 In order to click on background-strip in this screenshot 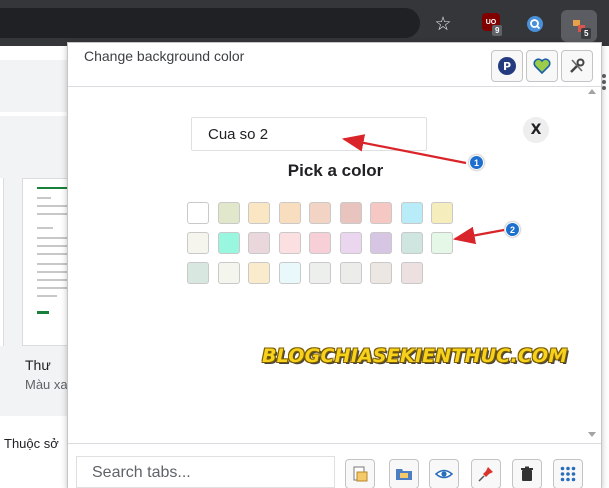, I will do `click(35, 86)`.